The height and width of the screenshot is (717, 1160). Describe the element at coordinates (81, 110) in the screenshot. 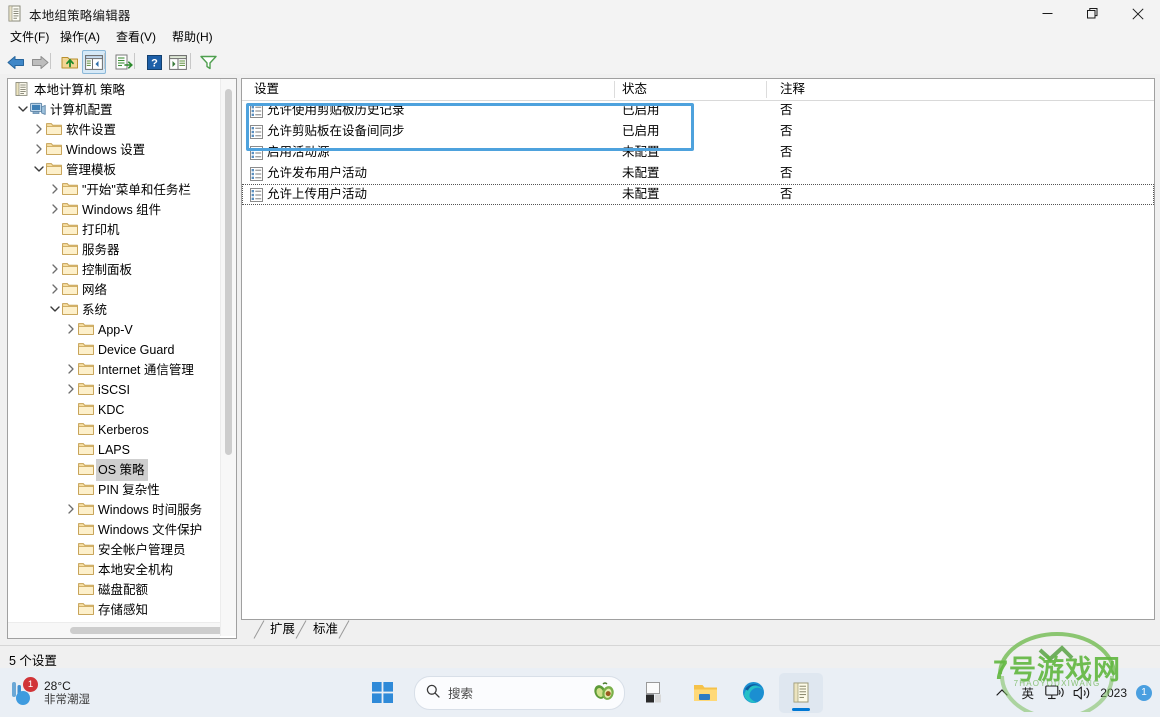

I see `tree-item-label: 计算机配置` at that location.